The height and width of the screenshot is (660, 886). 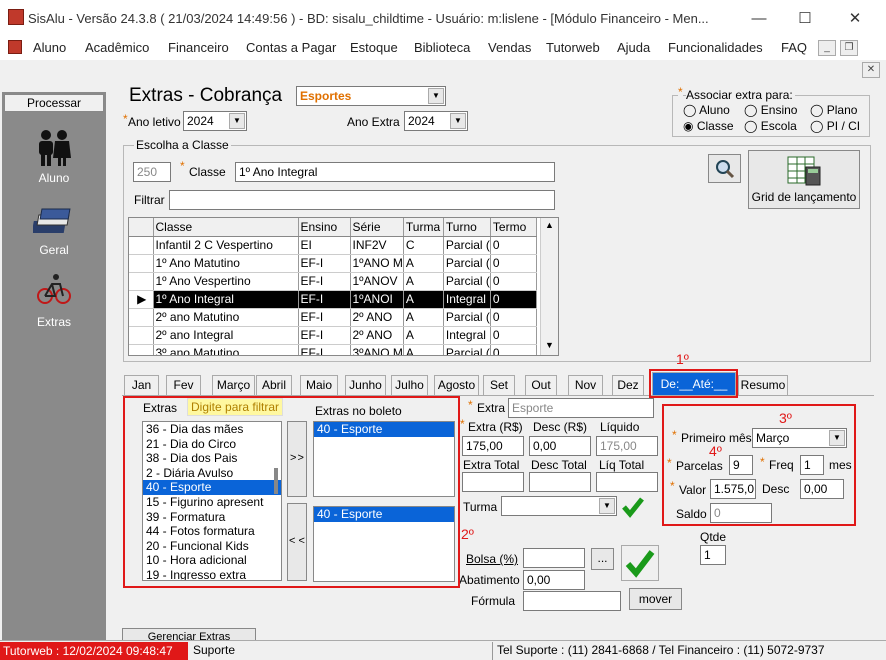 I want to click on close-button: ✕, so click(x=855, y=19).